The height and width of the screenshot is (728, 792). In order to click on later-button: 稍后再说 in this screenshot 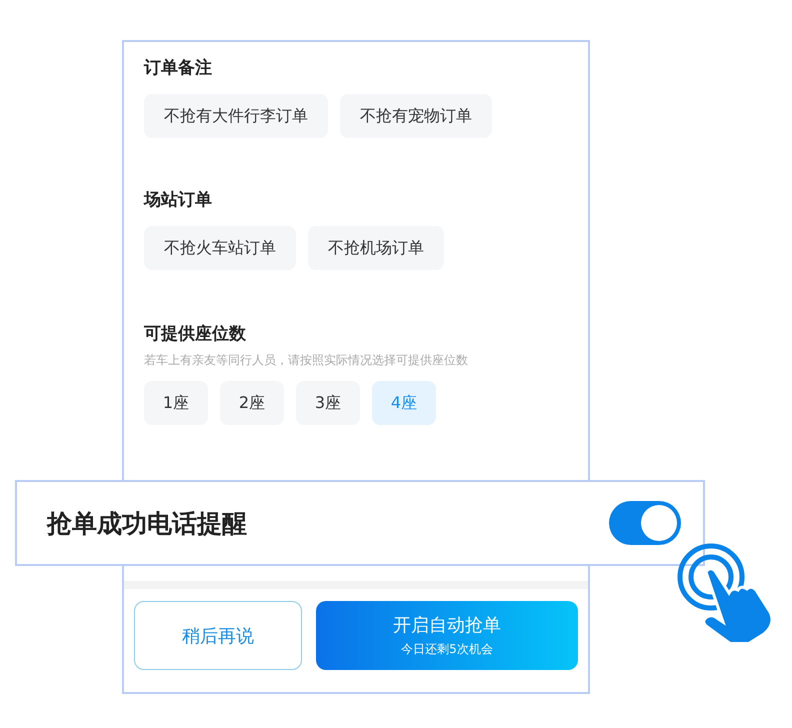, I will do `click(218, 635)`.